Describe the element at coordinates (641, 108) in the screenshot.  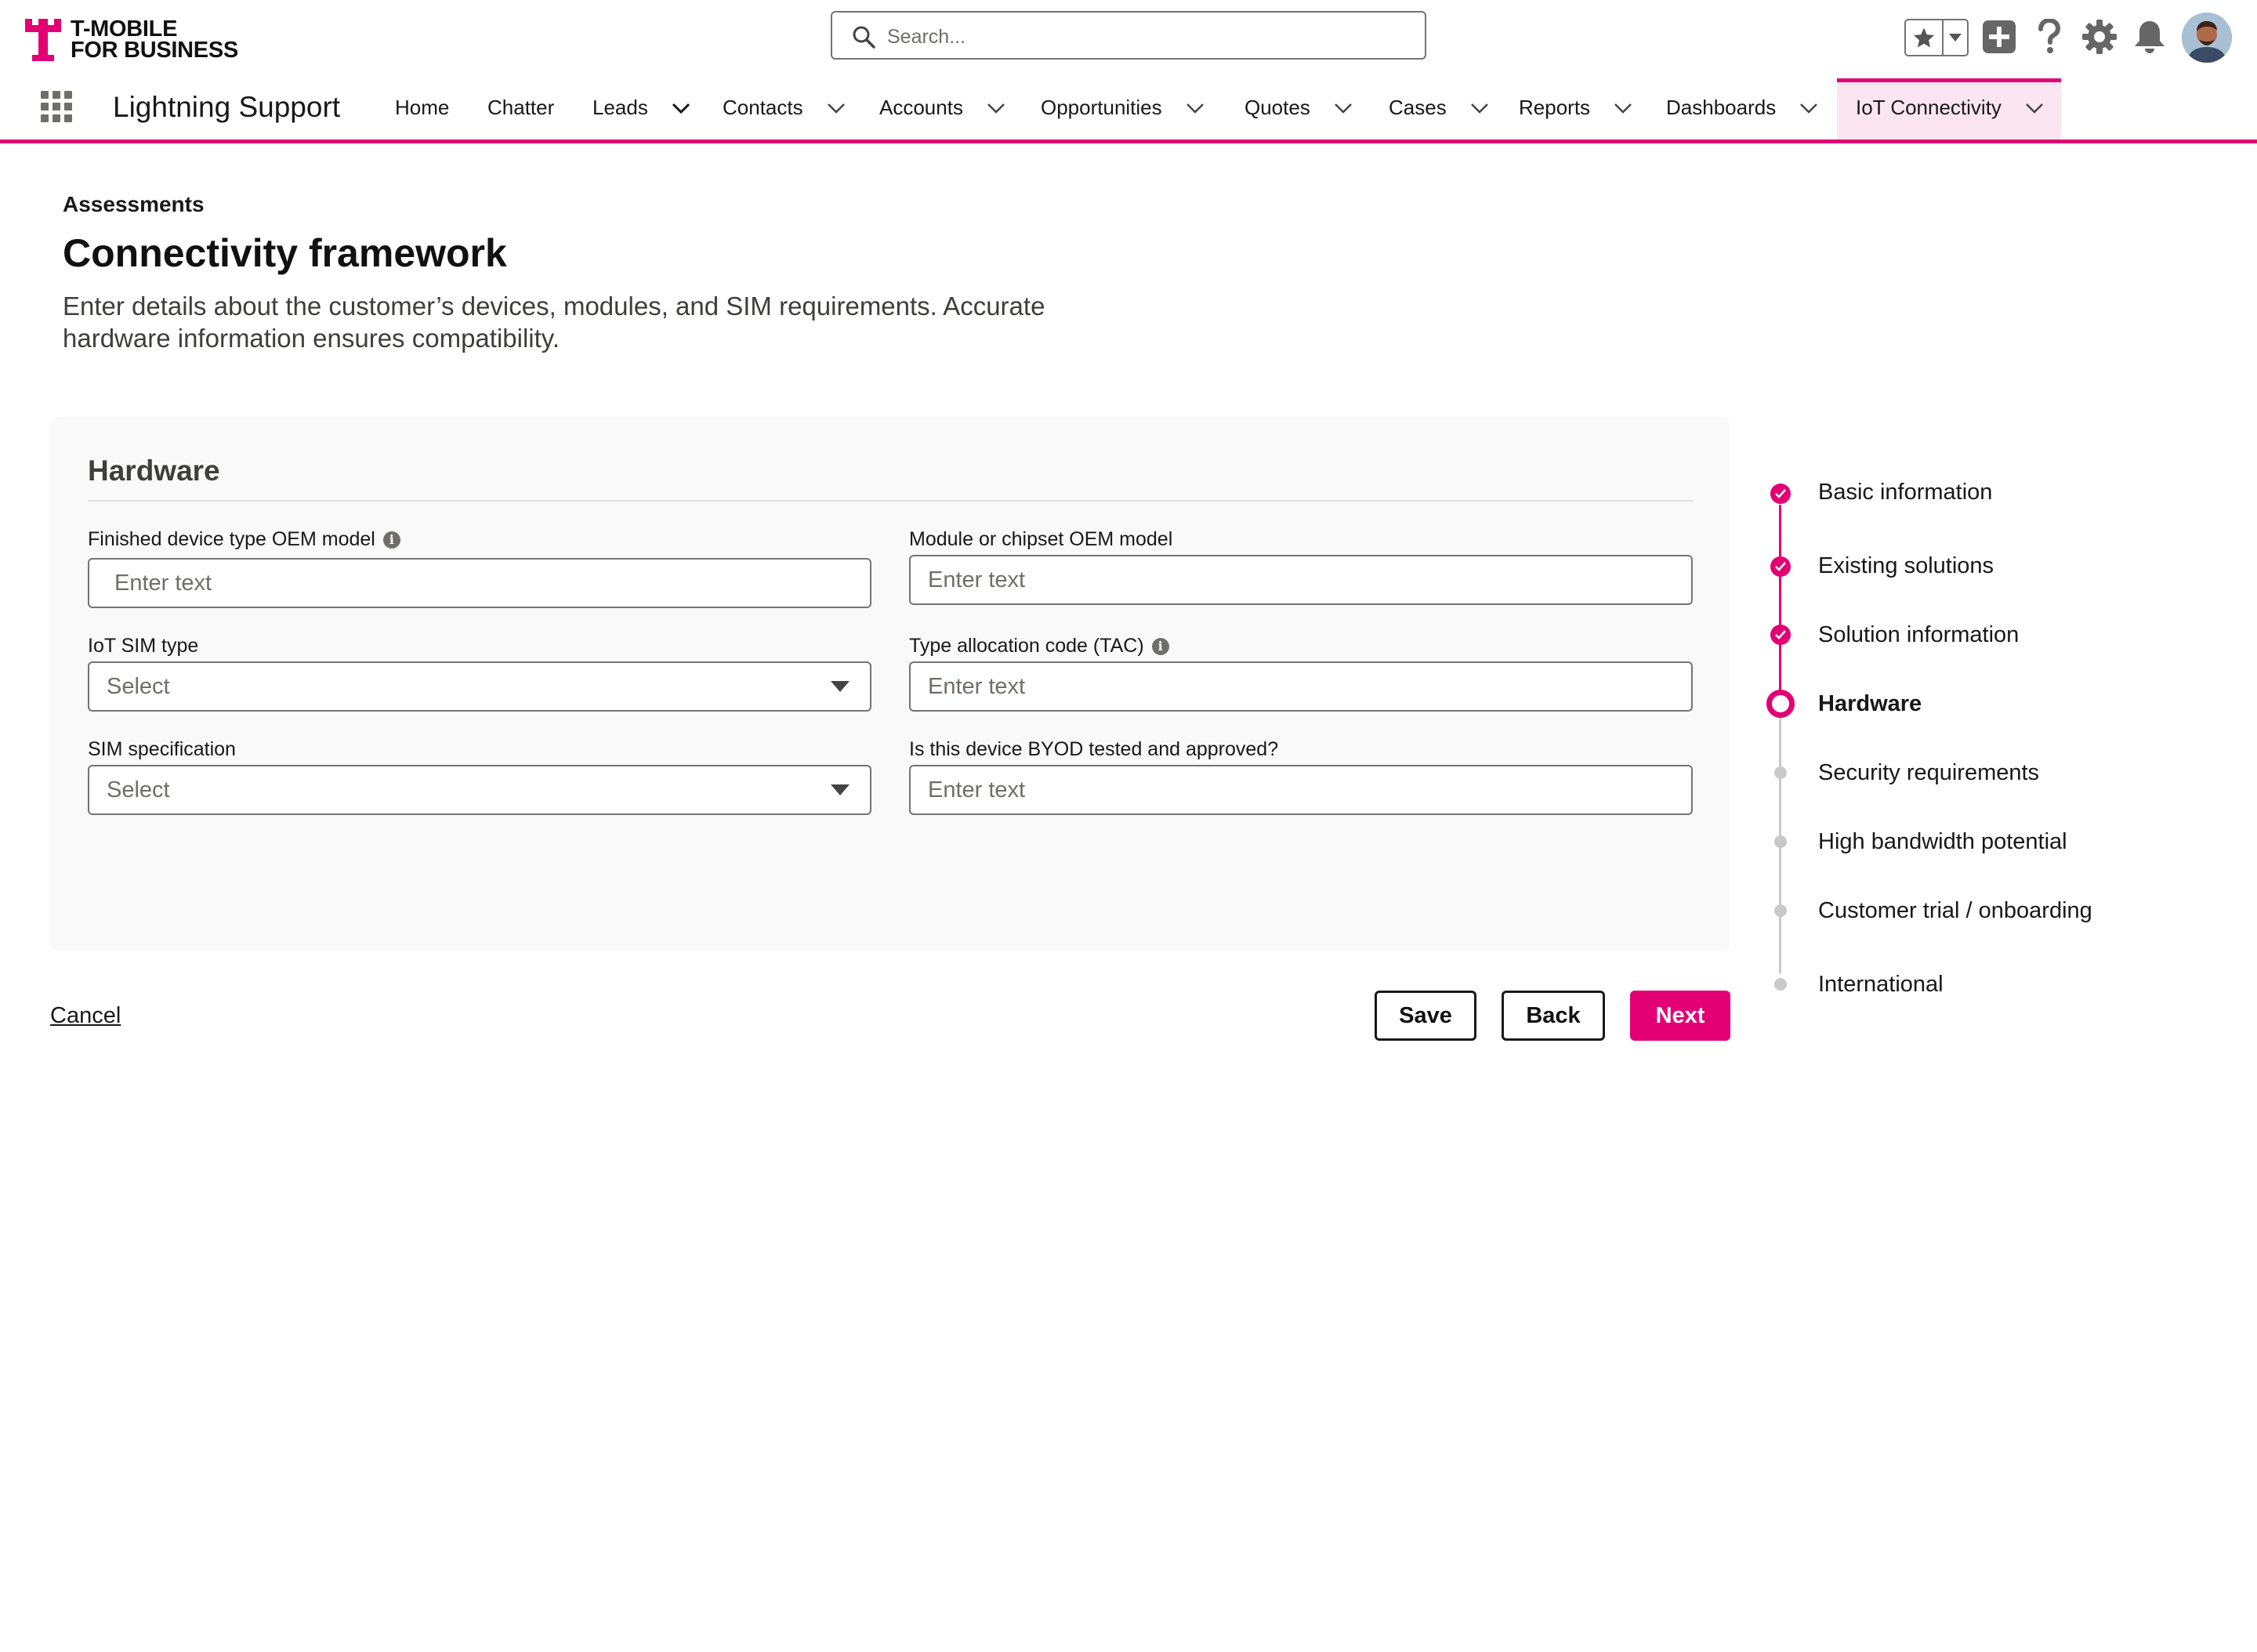
I see `nav-item-leads: Leads` at that location.